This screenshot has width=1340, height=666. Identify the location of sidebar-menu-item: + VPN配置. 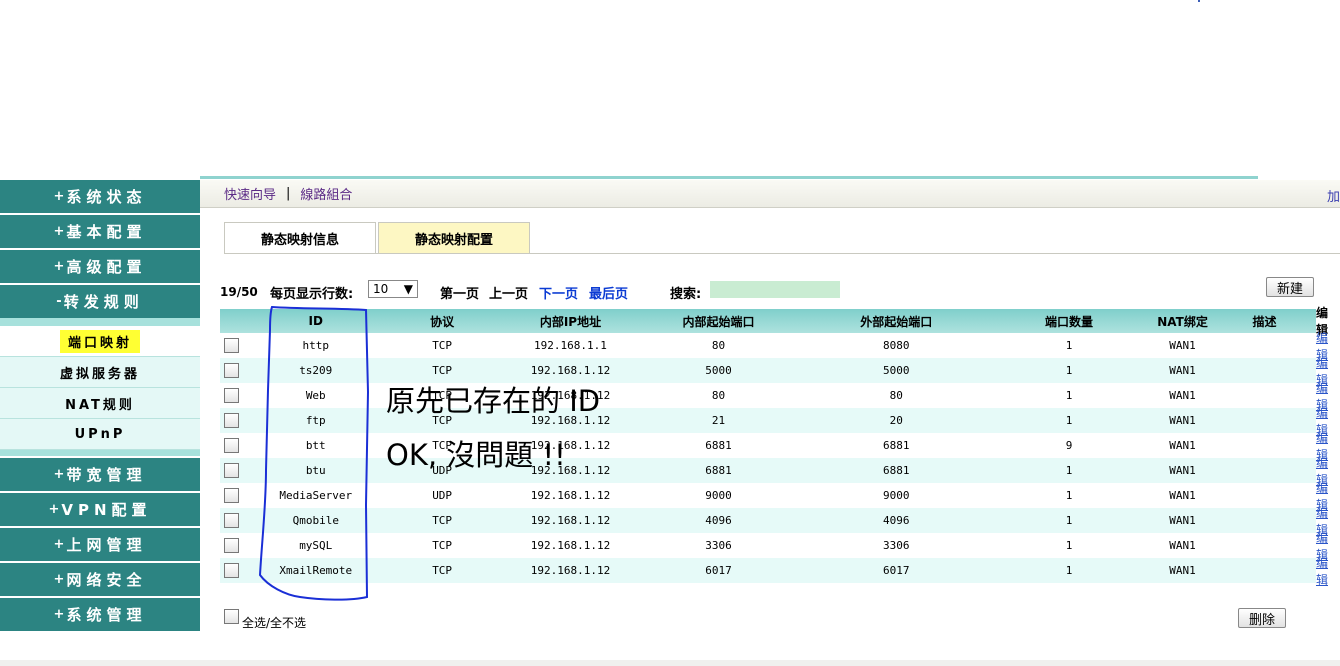
(100, 509).